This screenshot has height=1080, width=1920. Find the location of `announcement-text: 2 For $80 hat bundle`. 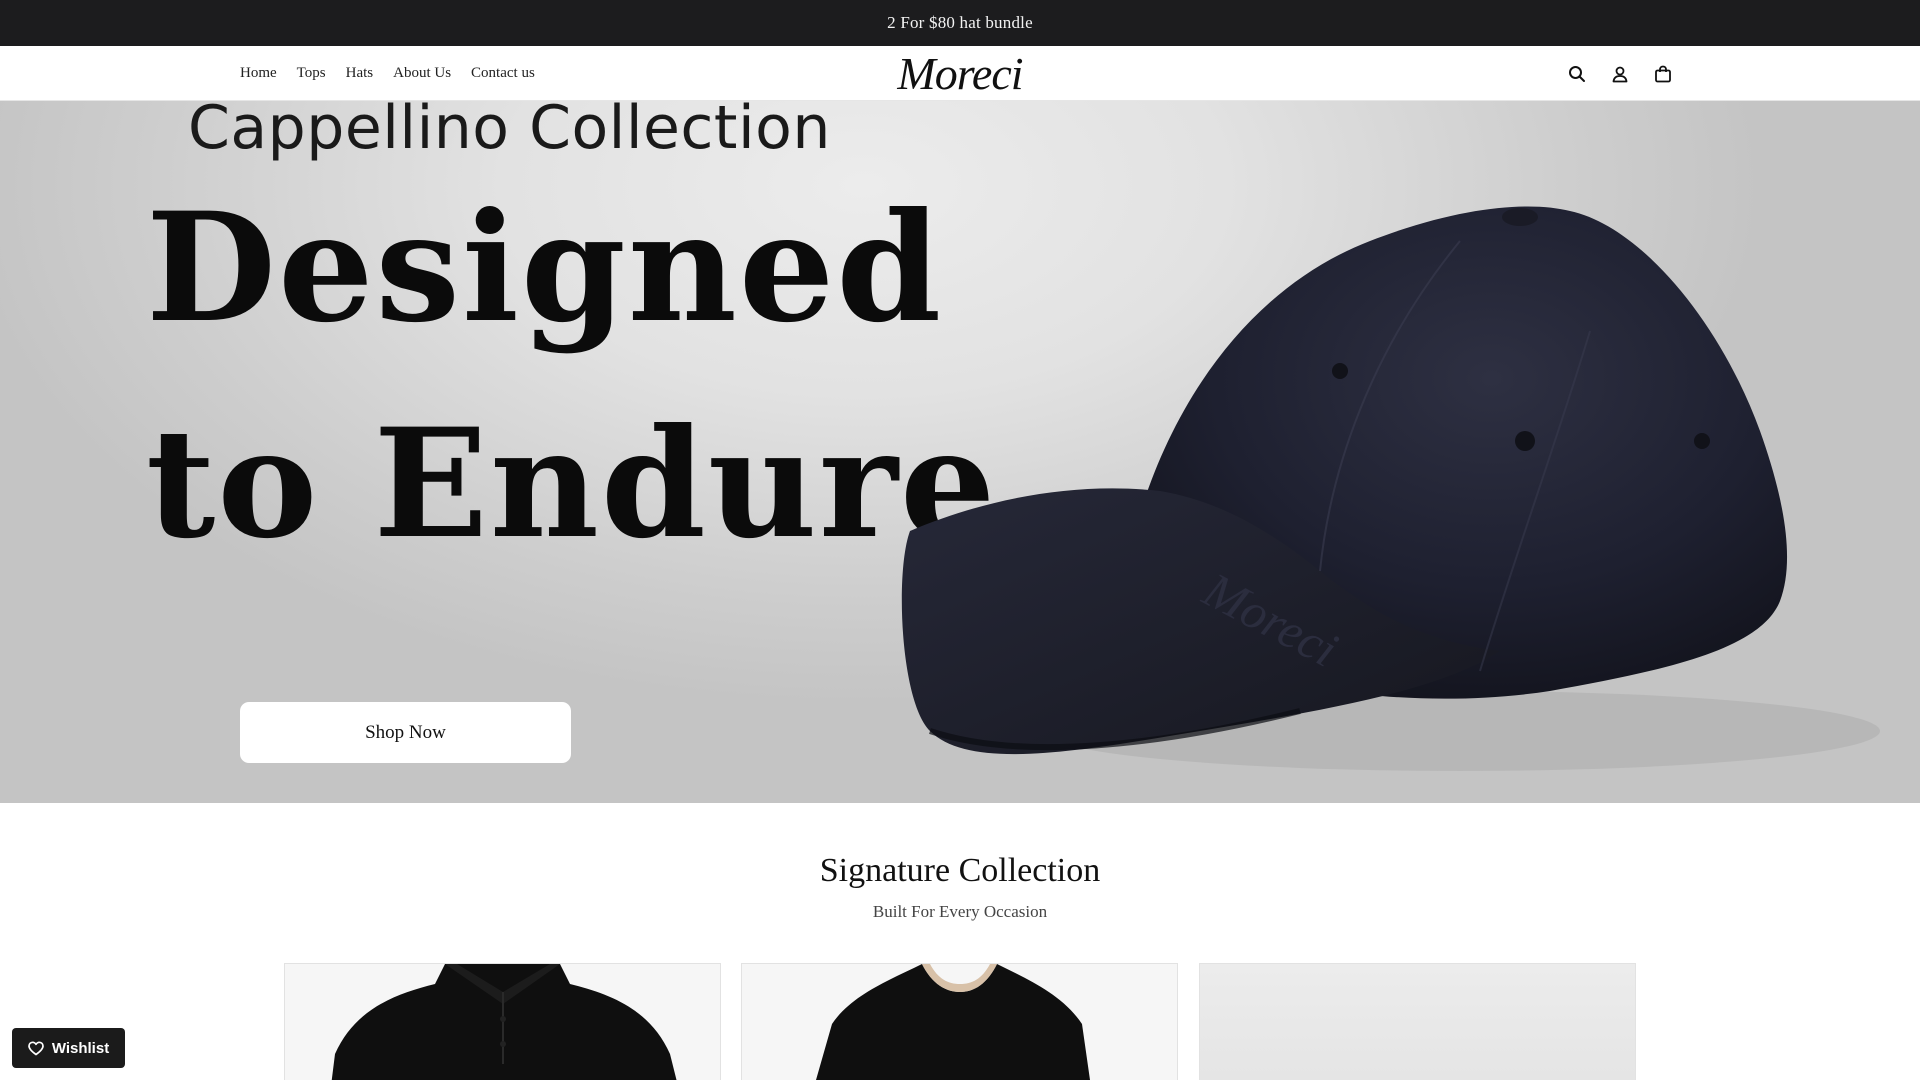

announcement-text: 2 For $80 hat bundle is located at coordinates (960, 22).